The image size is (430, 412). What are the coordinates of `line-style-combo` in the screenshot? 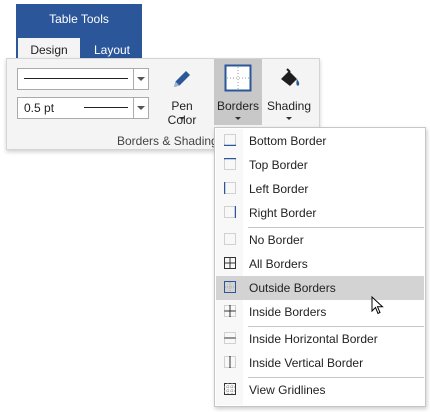 It's located at (83, 79).